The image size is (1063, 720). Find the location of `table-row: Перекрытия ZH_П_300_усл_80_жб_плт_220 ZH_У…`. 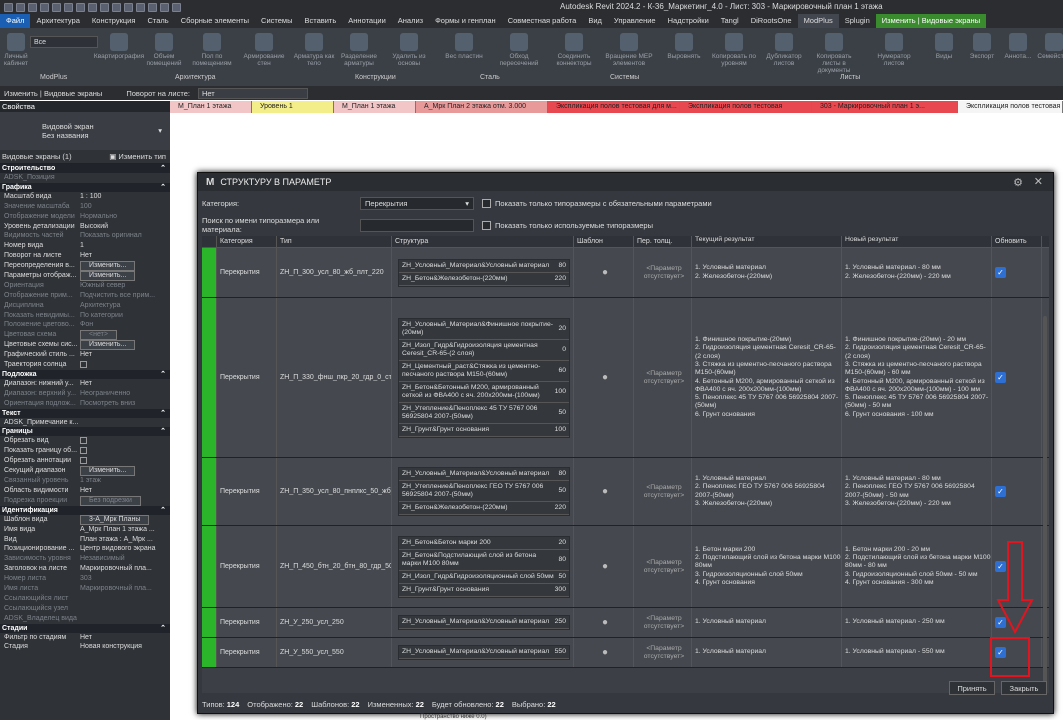

table-row: Перекрытия ZH_П_300_усл_80_жб_плт_220 ZH_У… is located at coordinates (625, 273).